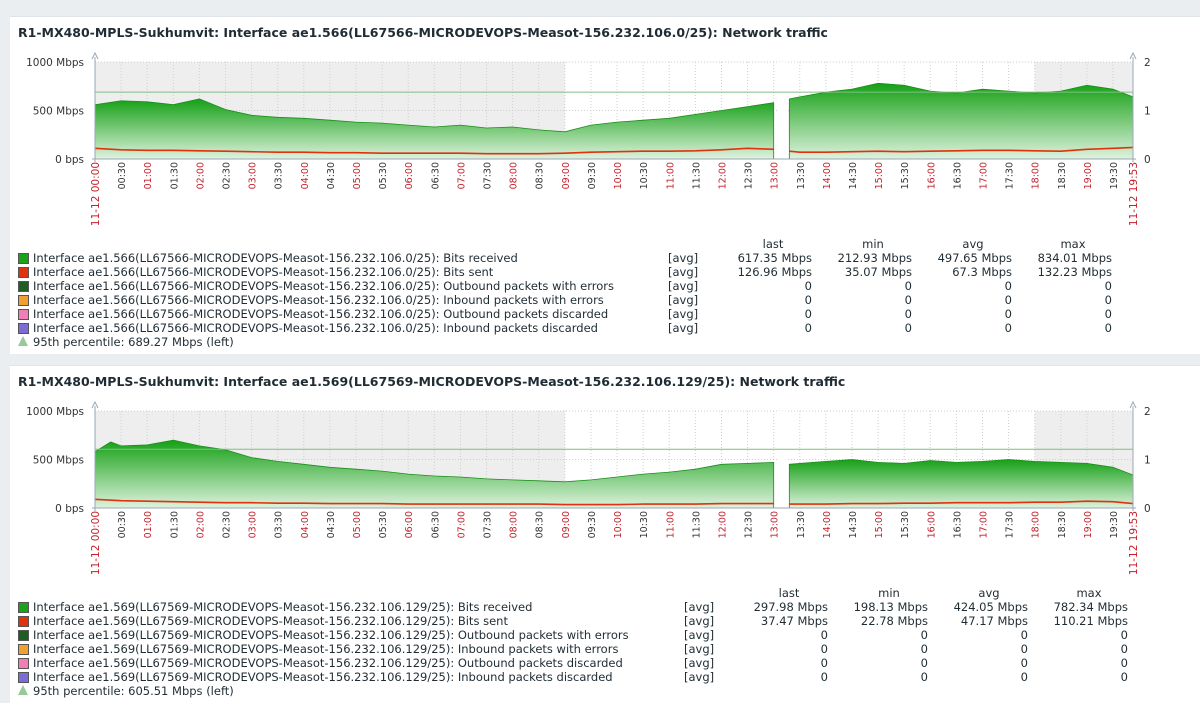 The image size is (1200, 703). What do you see at coordinates (357, 524) in the screenshot?
I see `x-tick-label: 05:00` at bounding box center [357, 524].